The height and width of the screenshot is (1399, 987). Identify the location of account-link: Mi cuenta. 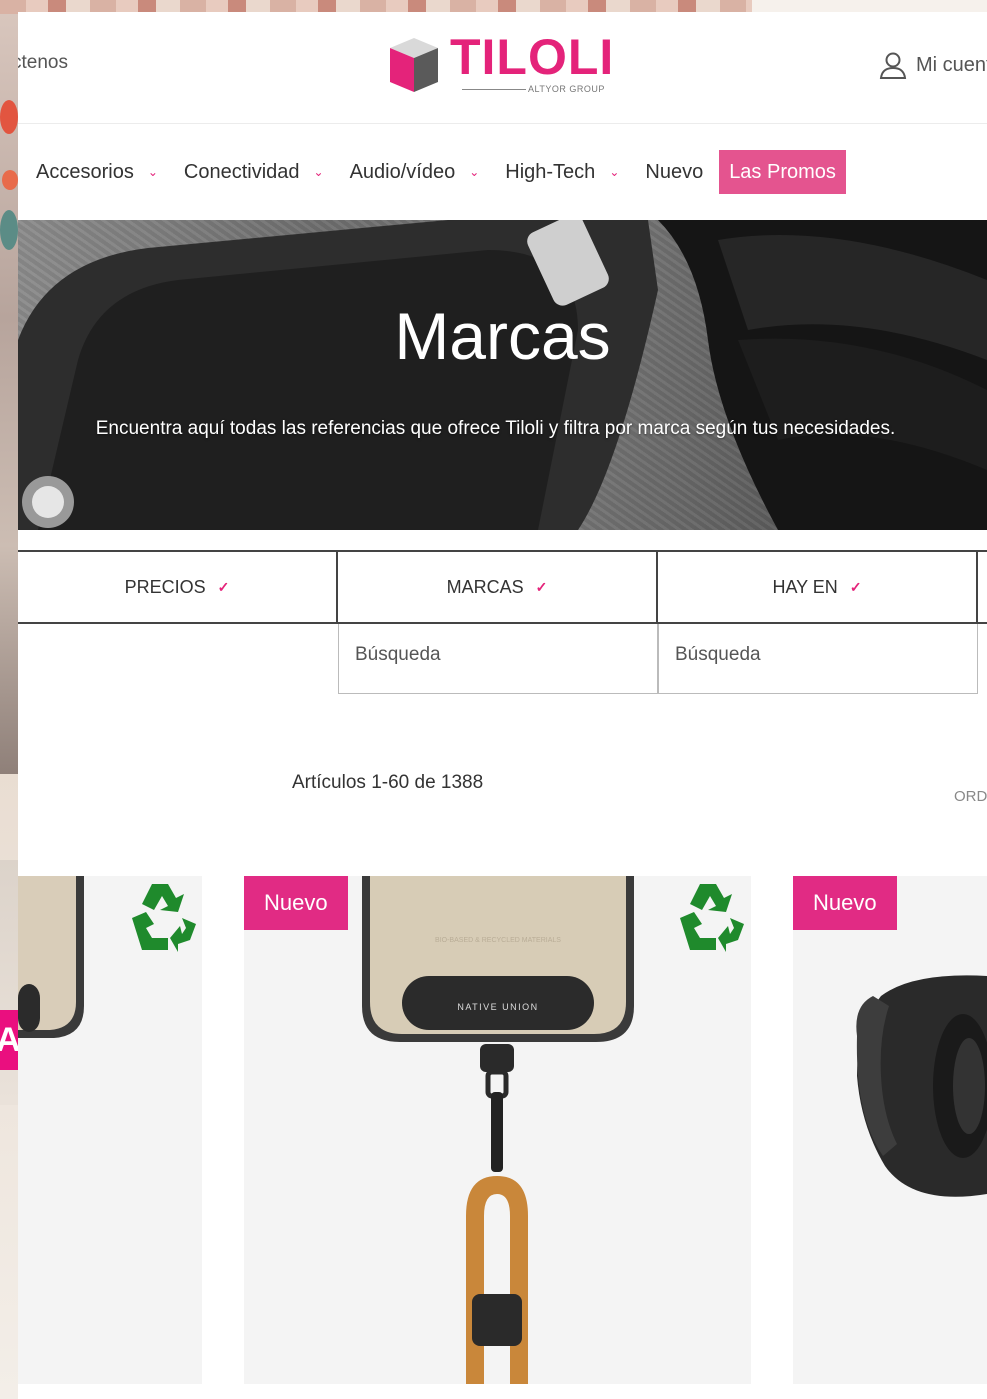
(932, 65).